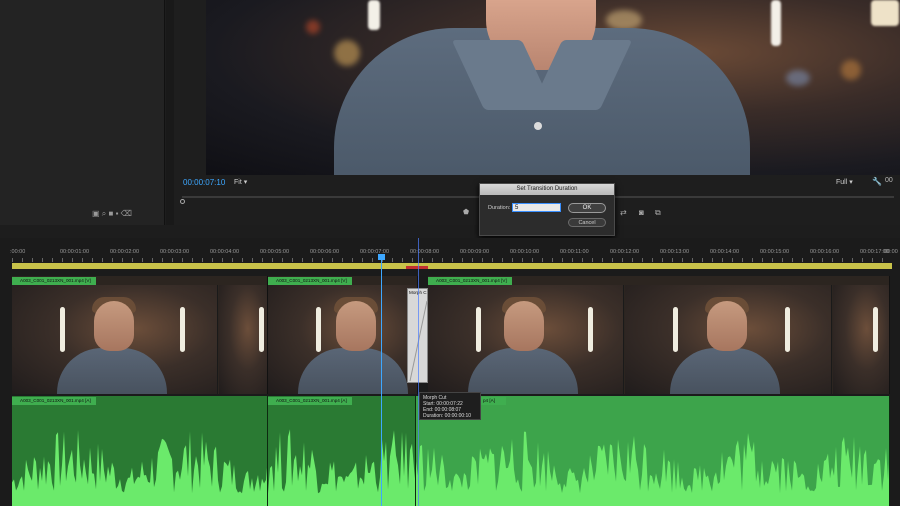 This screenshot has width=900, height=506. What do you see at coordinates (225, 252) in the screenshot?
I see `ruler-tick-label: 00:00:04:00` at bounding box center [225, 252].